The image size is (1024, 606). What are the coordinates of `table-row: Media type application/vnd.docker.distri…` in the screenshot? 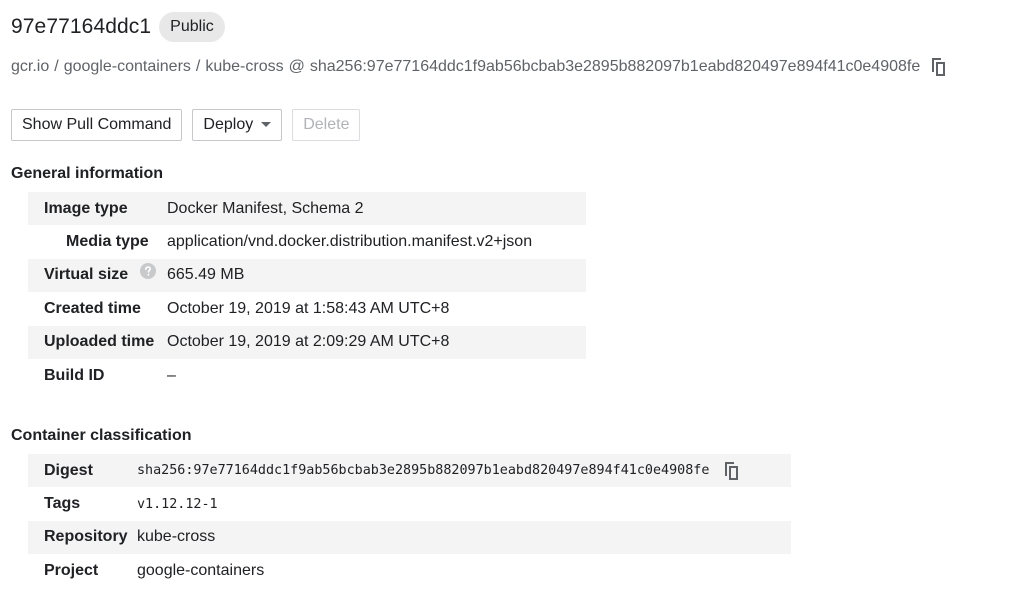 It's located at (307, 241).